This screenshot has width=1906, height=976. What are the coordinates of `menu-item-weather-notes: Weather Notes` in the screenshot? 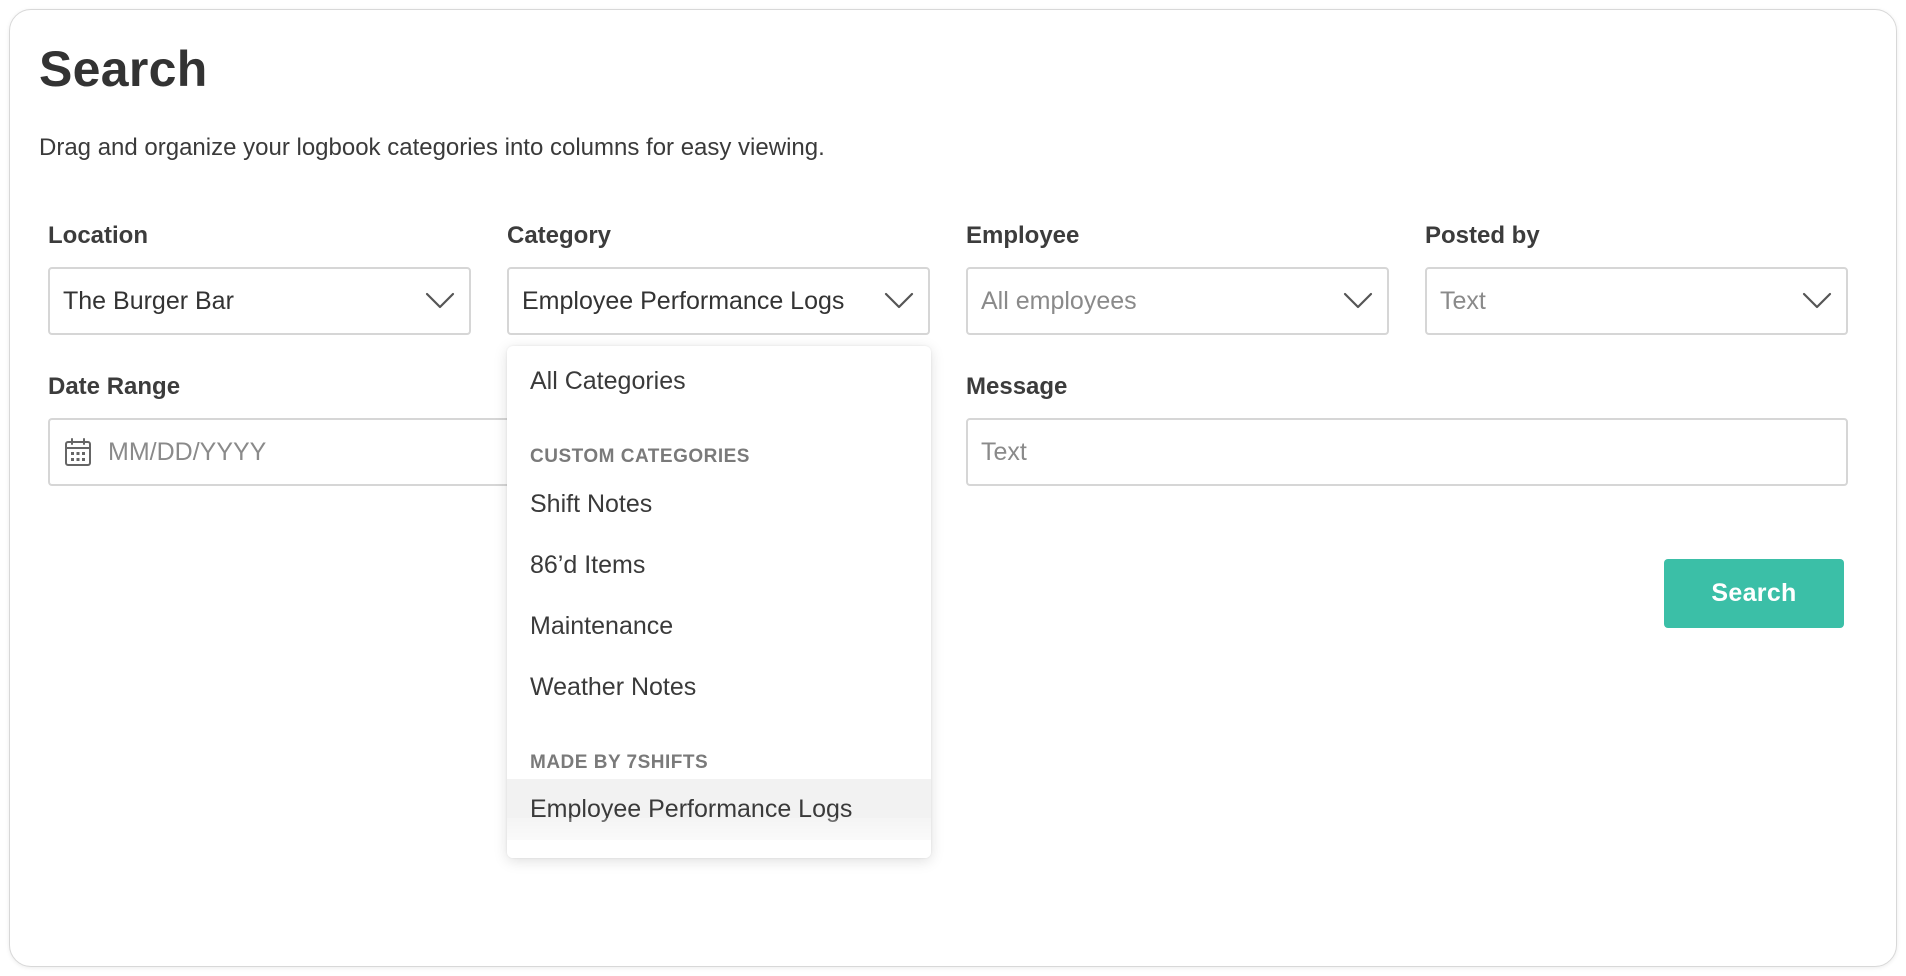 It's located at (719, 687).